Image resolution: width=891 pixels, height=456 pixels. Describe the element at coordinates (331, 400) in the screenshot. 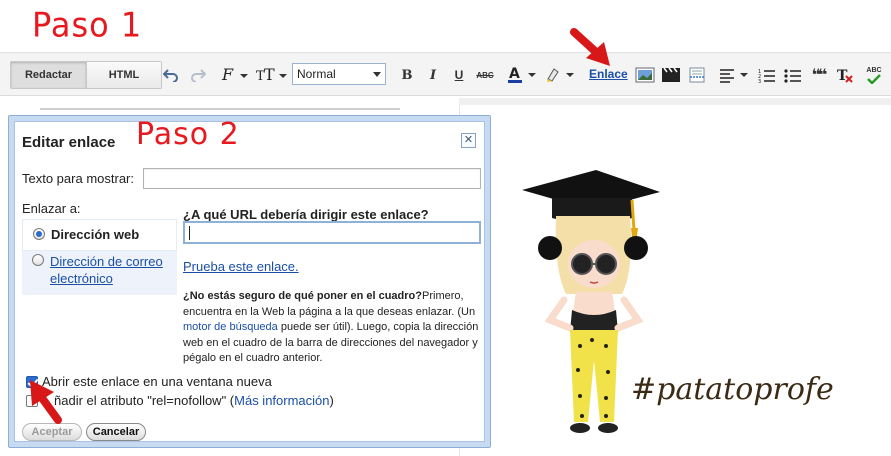

I see `nofollow-label-end: )` at that location.